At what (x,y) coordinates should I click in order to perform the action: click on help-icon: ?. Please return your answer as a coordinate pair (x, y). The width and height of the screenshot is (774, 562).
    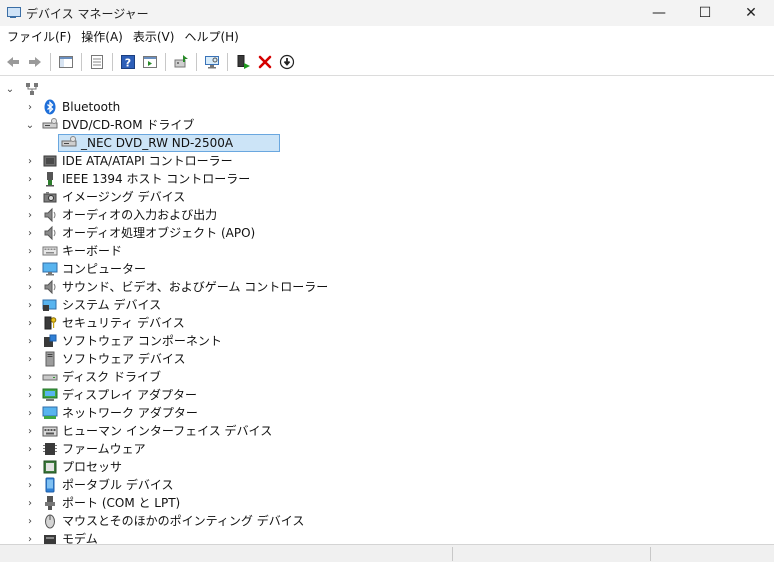
    Looking at the image, I should click on (128, 62).